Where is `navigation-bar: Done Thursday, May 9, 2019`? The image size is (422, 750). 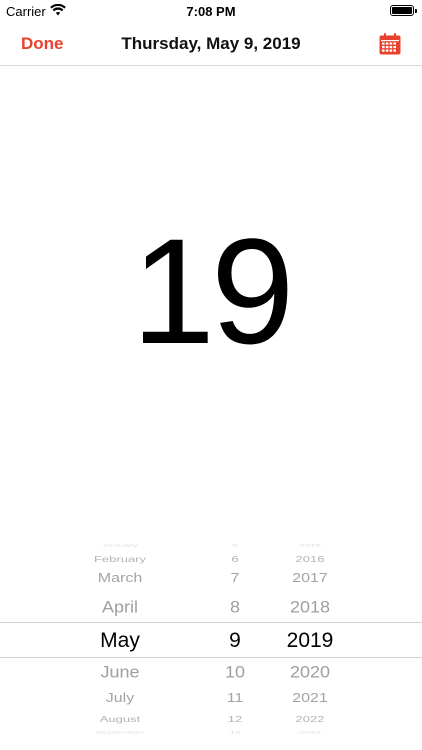 navigation-bar: Done Thursday, May 9, 2019 is located at coordinates (211, 44).